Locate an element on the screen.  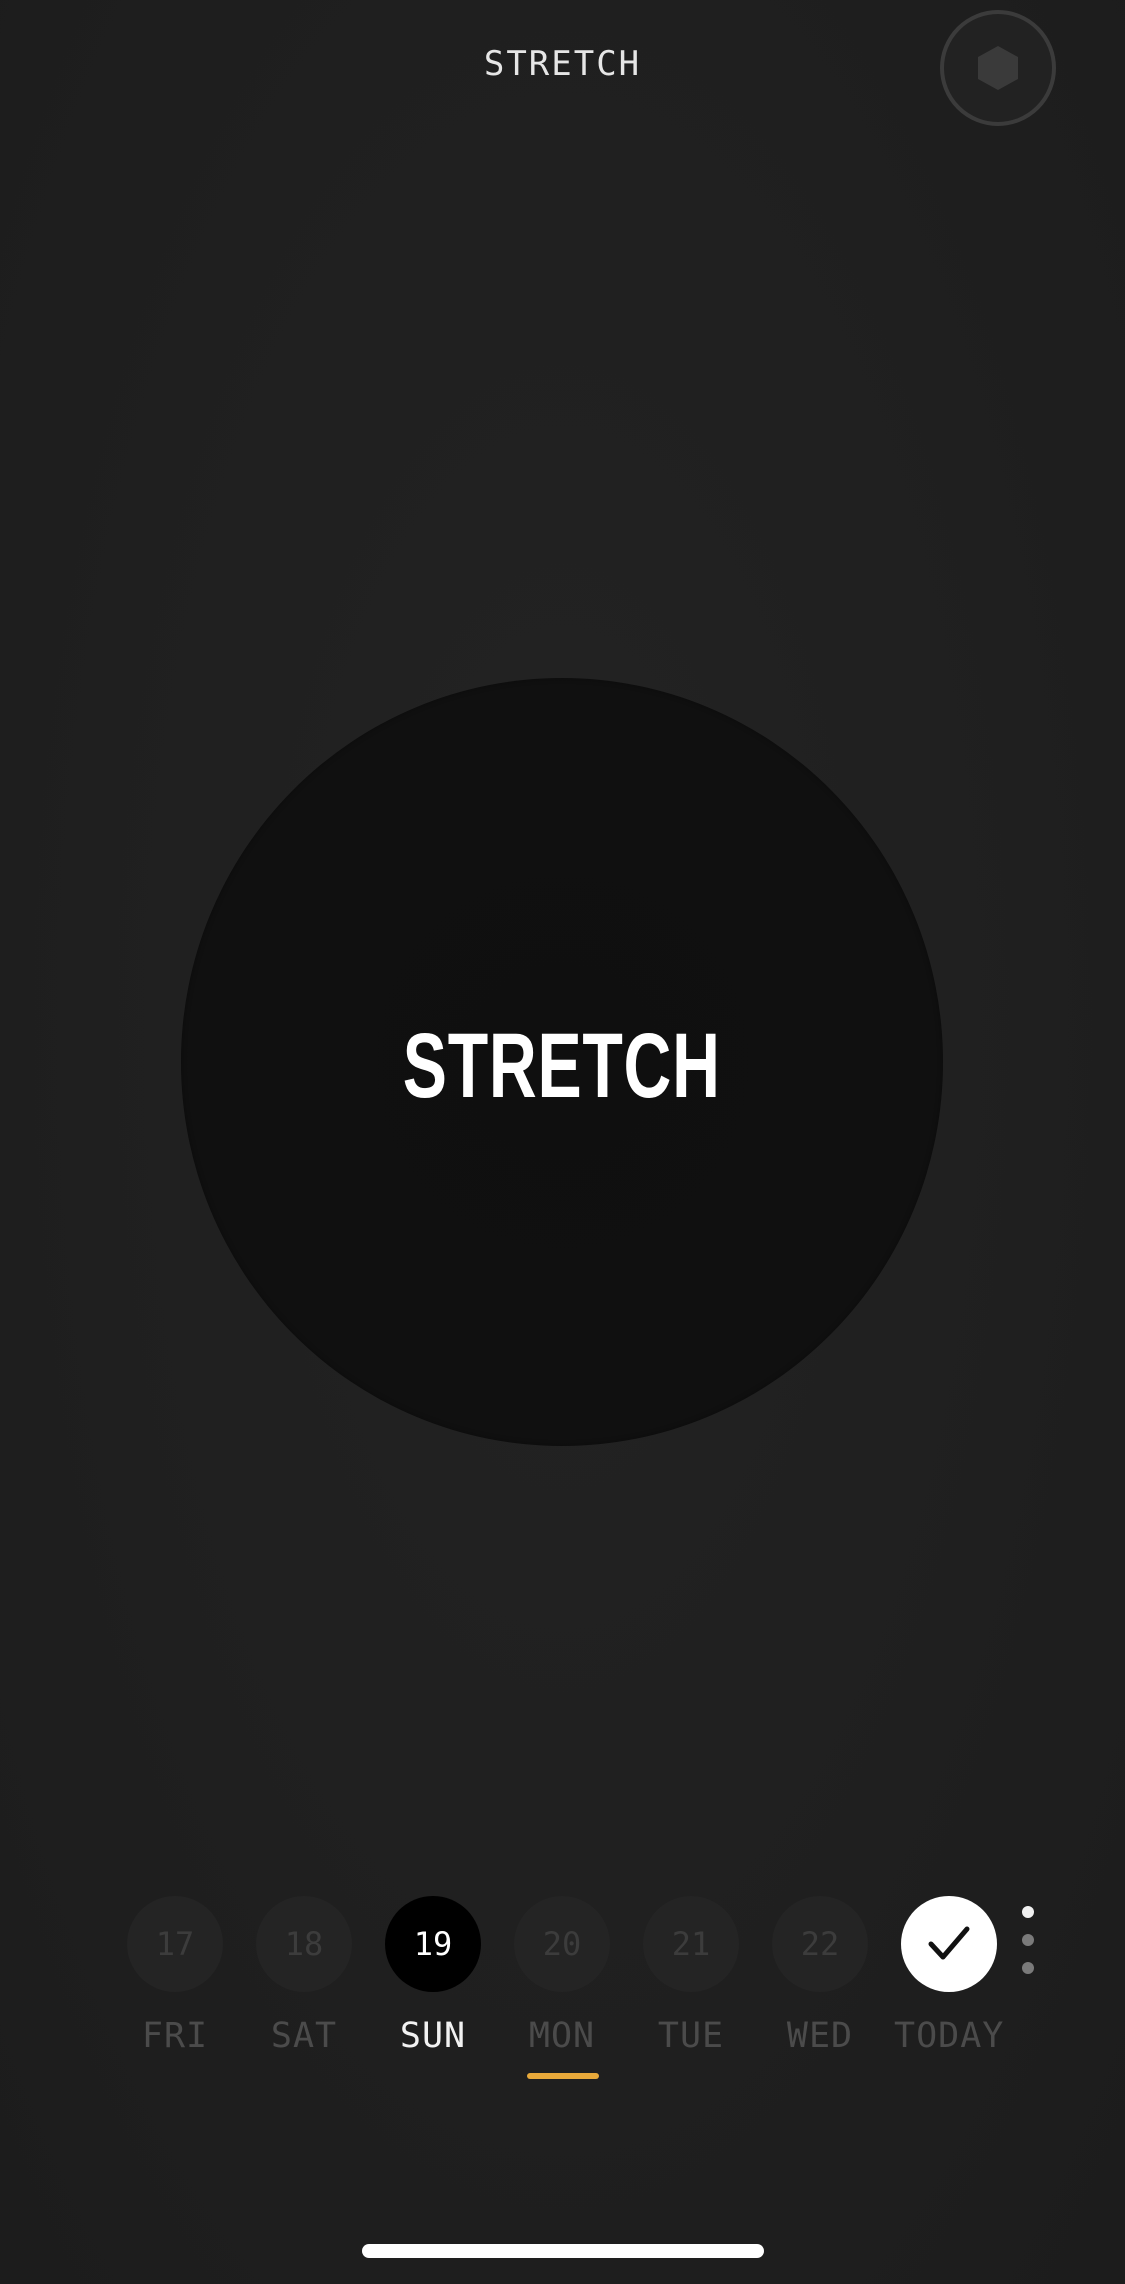
day-number: 22 is located at coordinates (820, 1944).